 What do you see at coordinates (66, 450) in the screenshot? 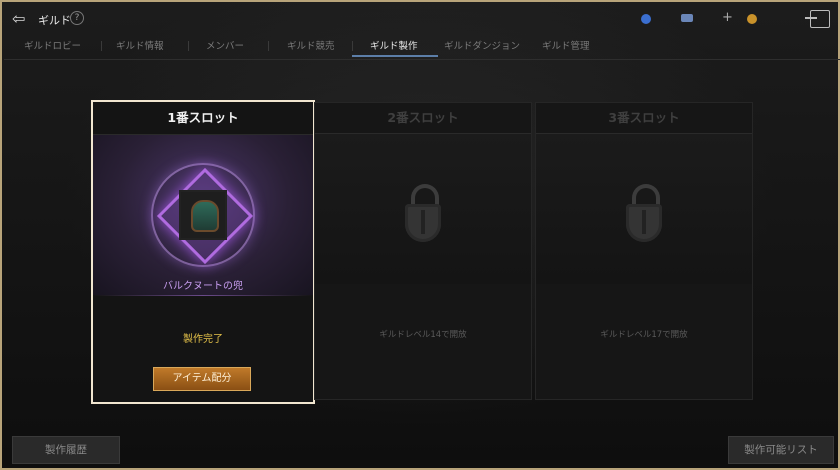
I see `crafting-history-button: 製作履歴` at bounding box center [66, 450].